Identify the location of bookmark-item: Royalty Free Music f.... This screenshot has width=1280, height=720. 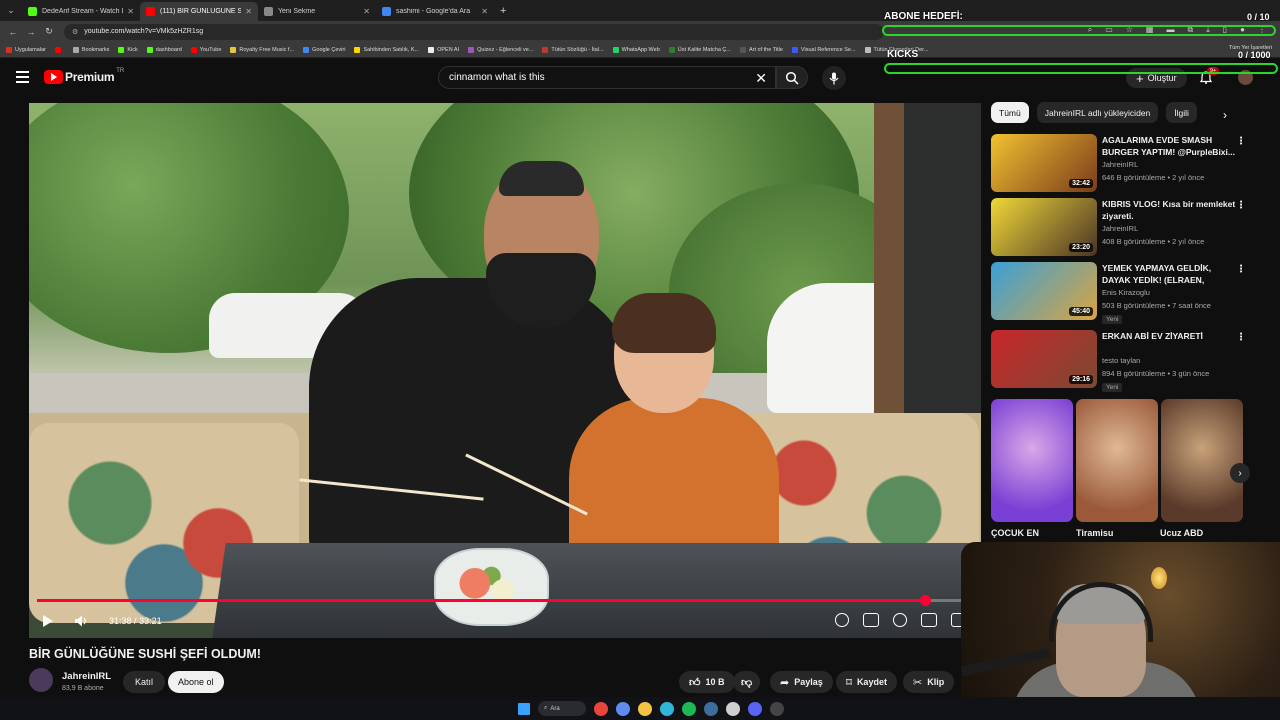
(262, 49).